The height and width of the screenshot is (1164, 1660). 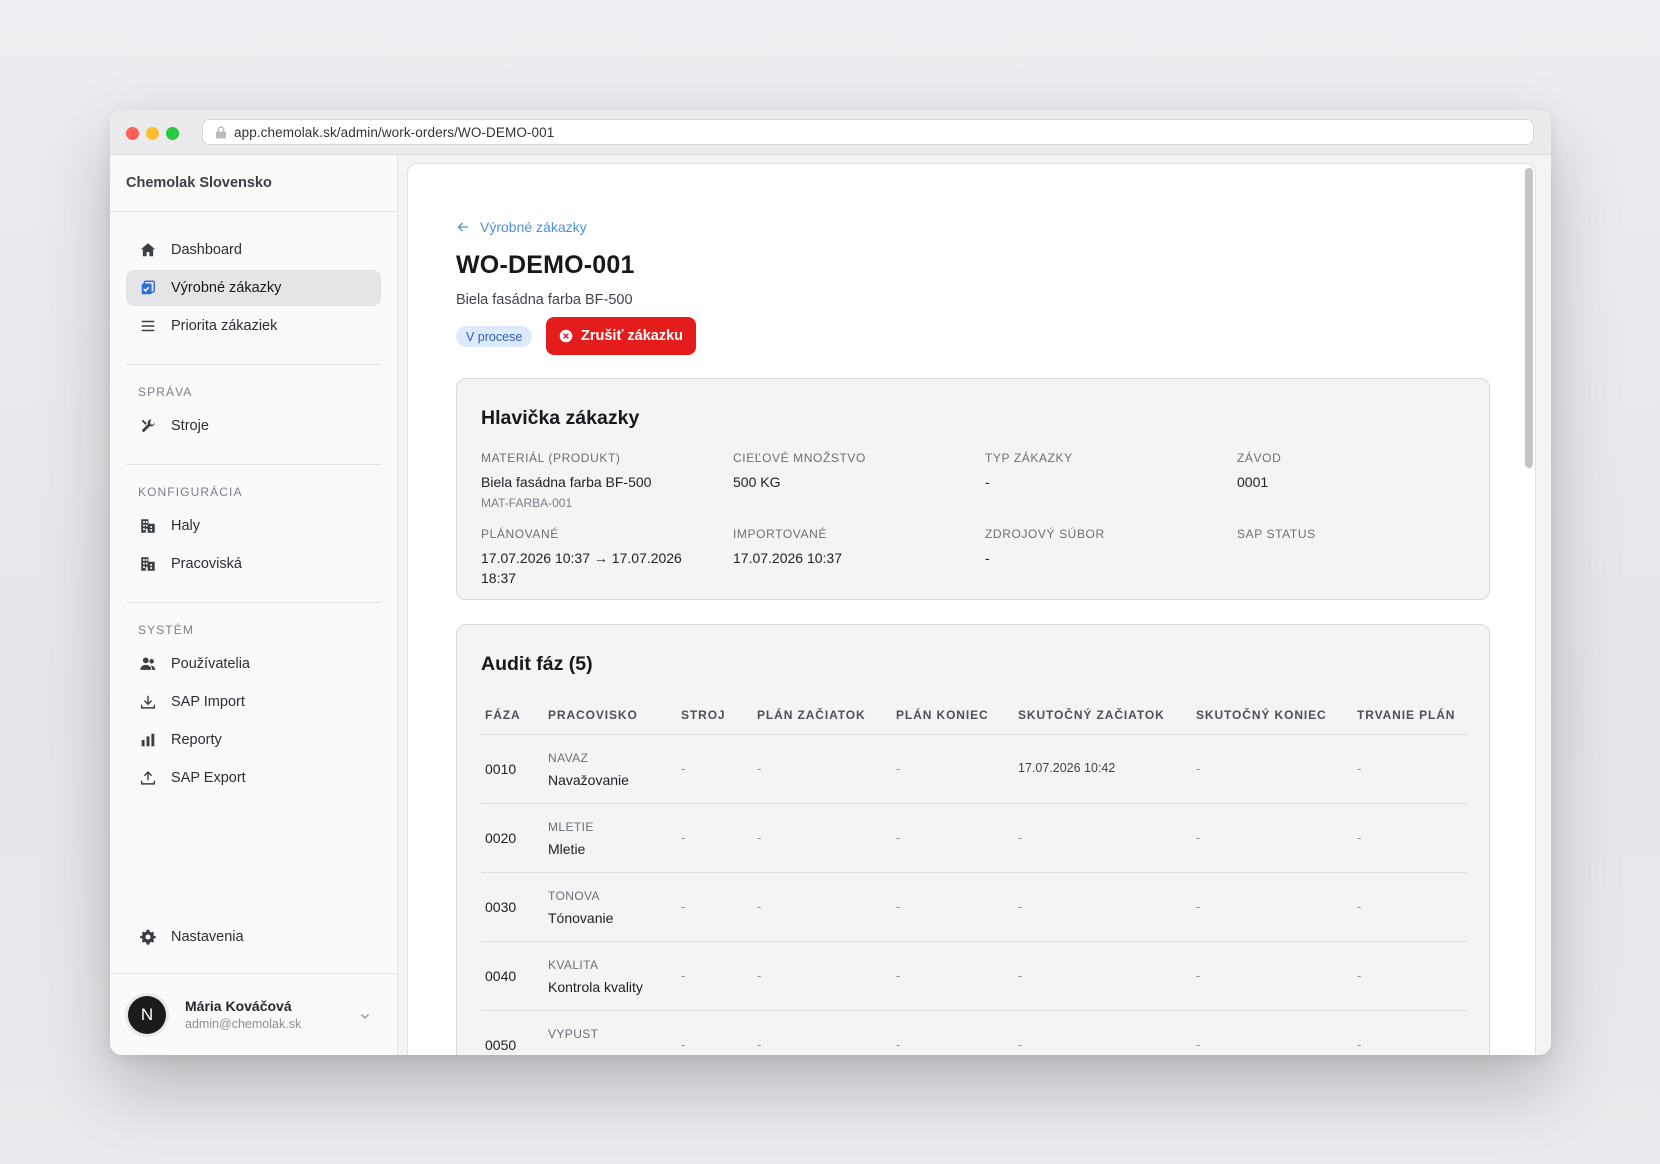 What do you see at coordinates (567, 849) in the screenshot?
I see `workplace-name: Mletie` at bounding box center [567, 849].